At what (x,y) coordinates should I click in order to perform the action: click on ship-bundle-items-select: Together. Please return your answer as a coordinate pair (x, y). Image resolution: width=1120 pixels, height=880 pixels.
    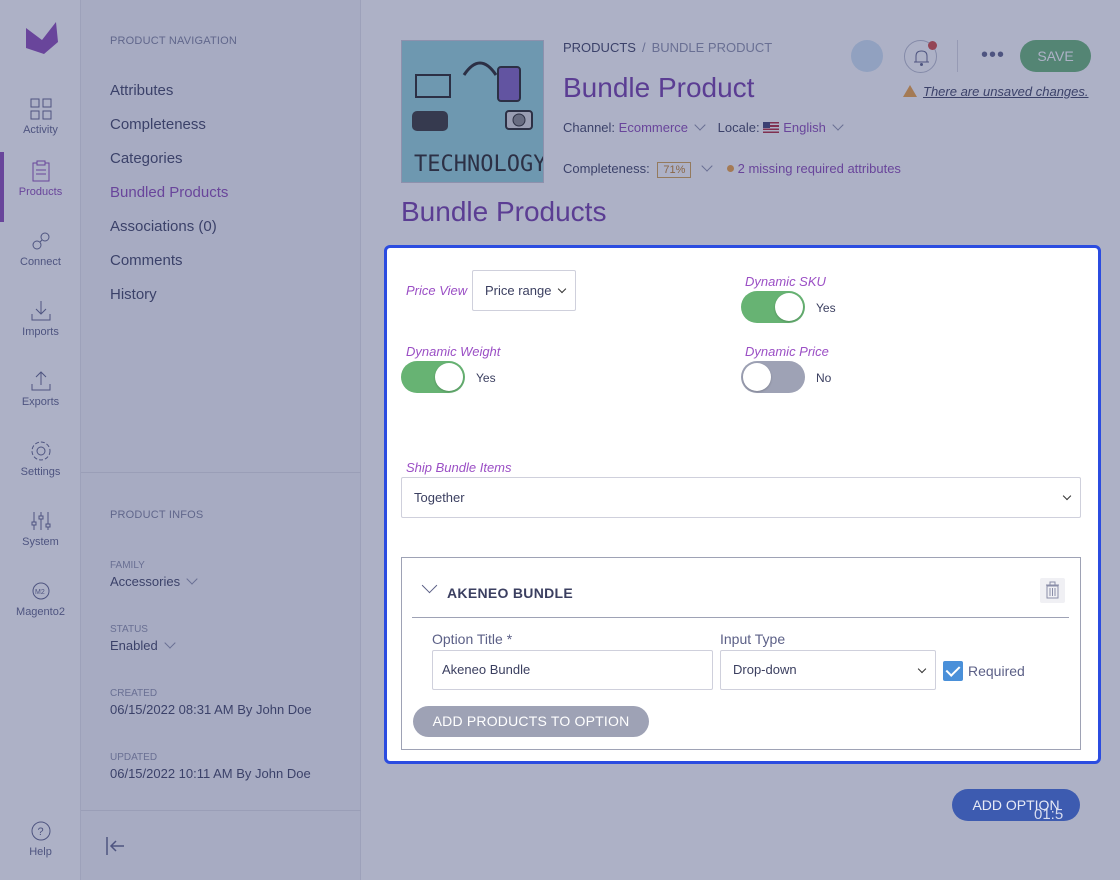
    Looking at the image, I should click on (741, 497).